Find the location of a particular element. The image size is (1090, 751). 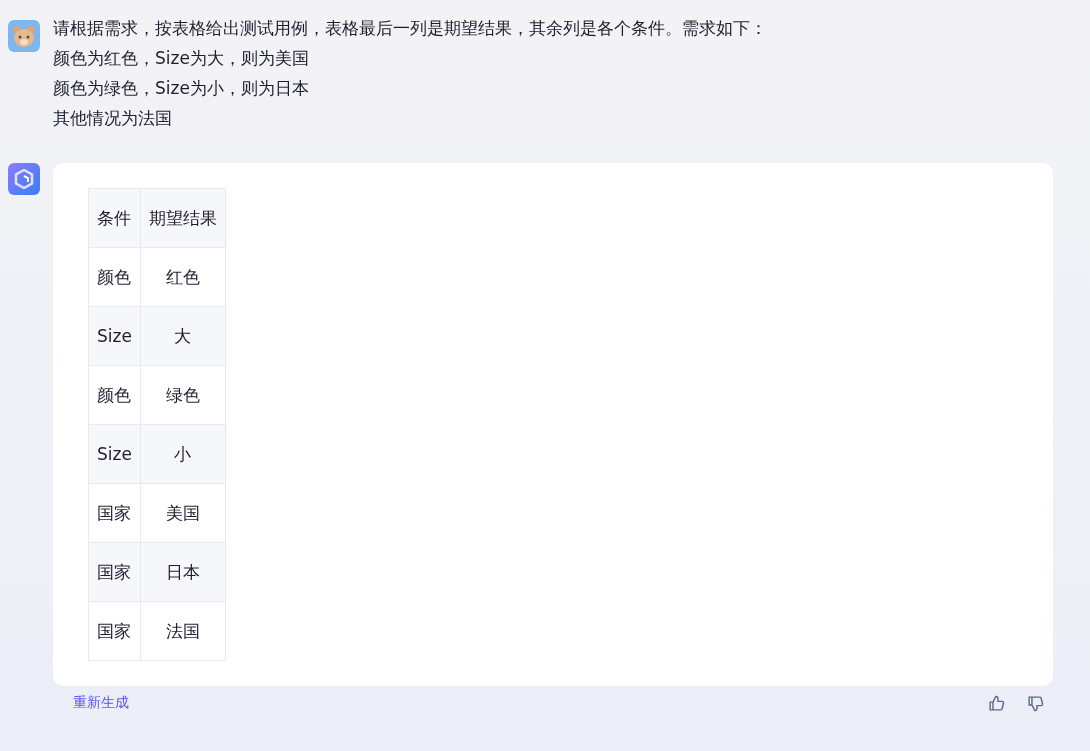

table-cell: 日本 is located at coordinates (183, 572).